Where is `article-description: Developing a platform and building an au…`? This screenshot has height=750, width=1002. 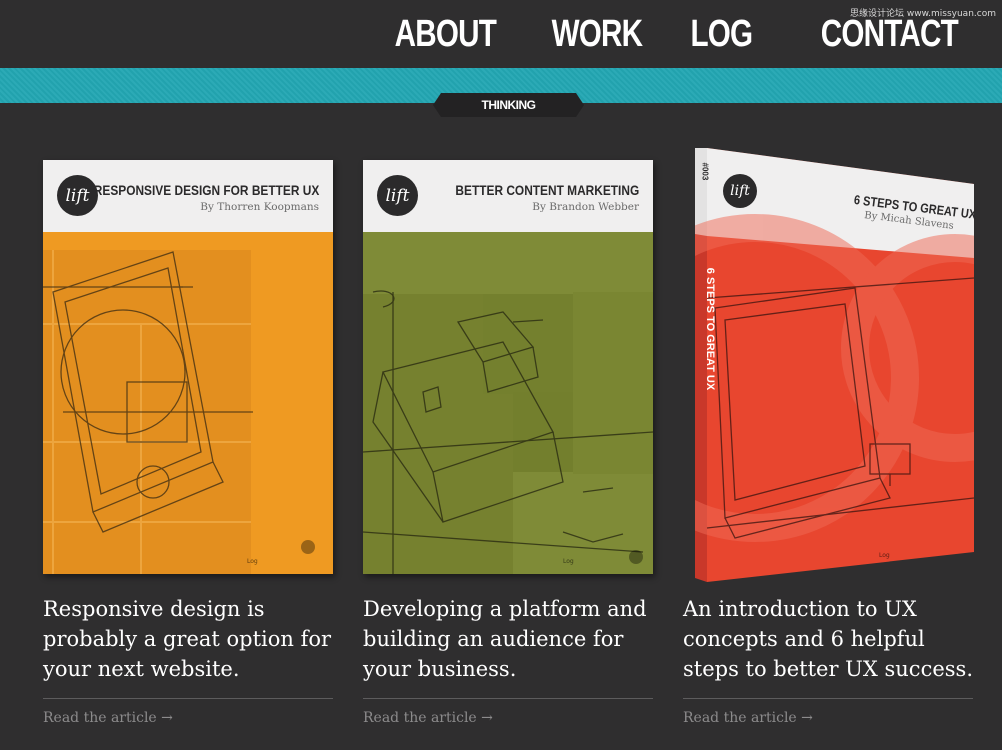
article-description: Developing a platform and building an au… is located at coordinates (505, 639).